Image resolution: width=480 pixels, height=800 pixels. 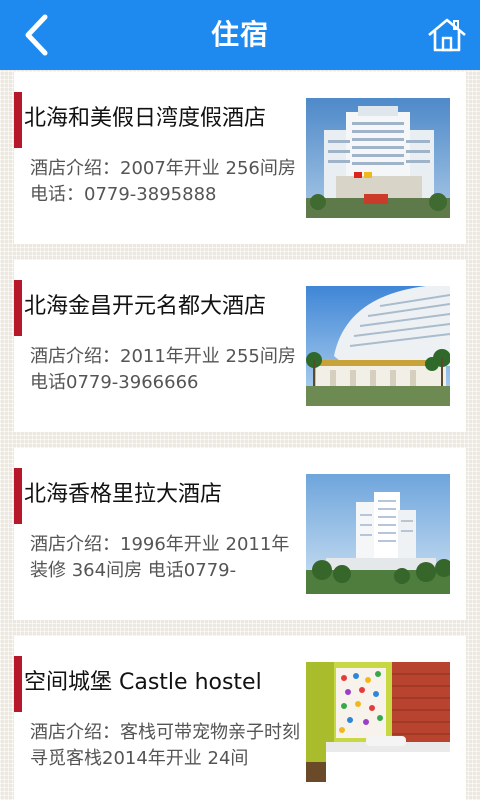 I want to click on hotel-name: 北海金昌开元名都大酒店, so click(x=145, y=306).